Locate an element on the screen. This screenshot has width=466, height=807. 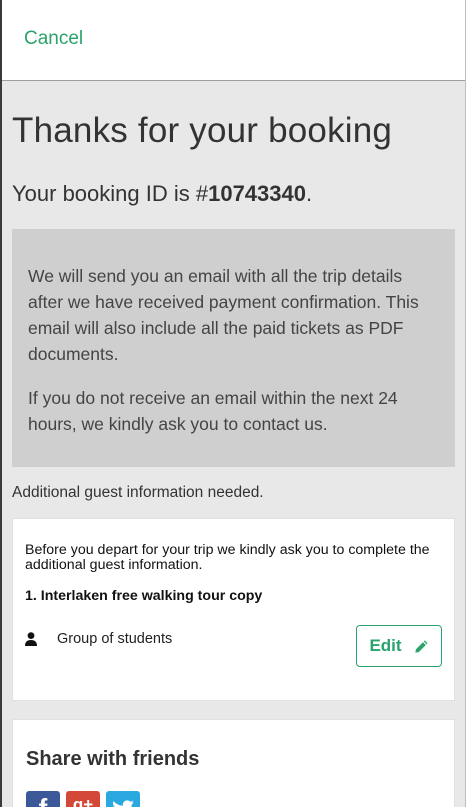
google-plus-share-button: g+ is located at coordinates (83, 799).